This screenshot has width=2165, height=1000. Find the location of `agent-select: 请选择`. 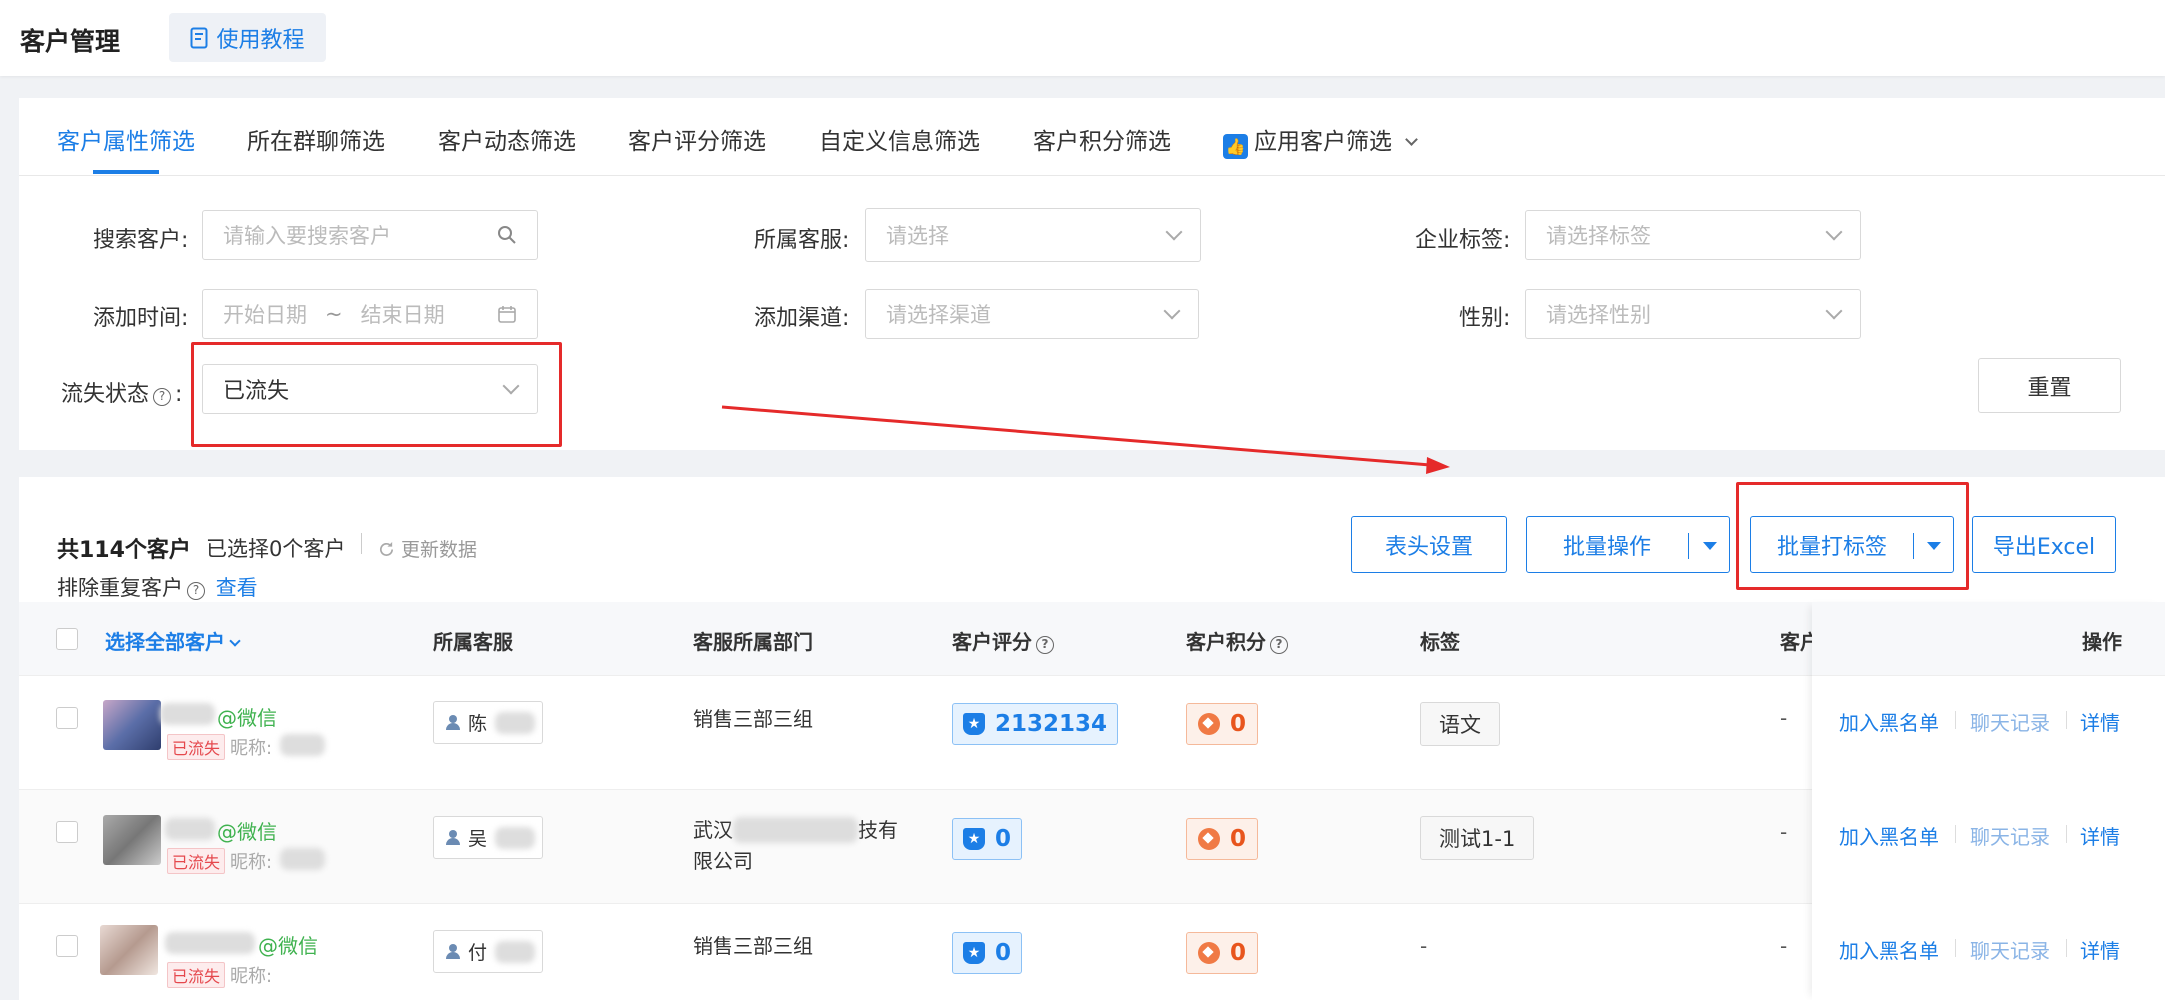

agent-select: 请选择 is located at coordinates (1033, 235).